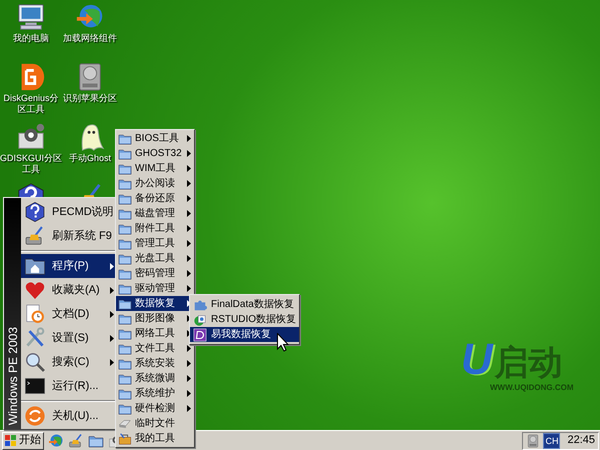 Image resolution: width=600 pixels, height=450 pixels. Describe the element at coordinates (31, 38) in the screenshot. I see `desktop-icon-label: 我的电脑` at that location.